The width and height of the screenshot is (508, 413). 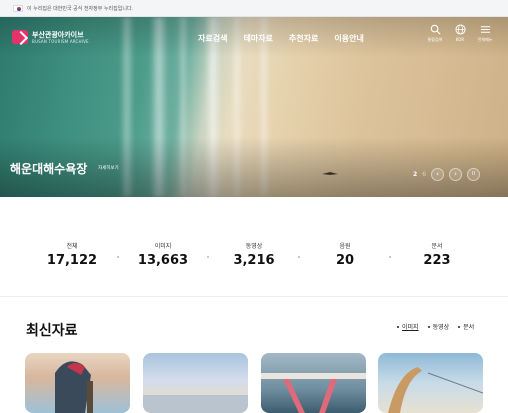 What do you see at coordinates (456, 174) in the screenshot?
I see `next-slide-button: ›` at bounding box center [456, 174].